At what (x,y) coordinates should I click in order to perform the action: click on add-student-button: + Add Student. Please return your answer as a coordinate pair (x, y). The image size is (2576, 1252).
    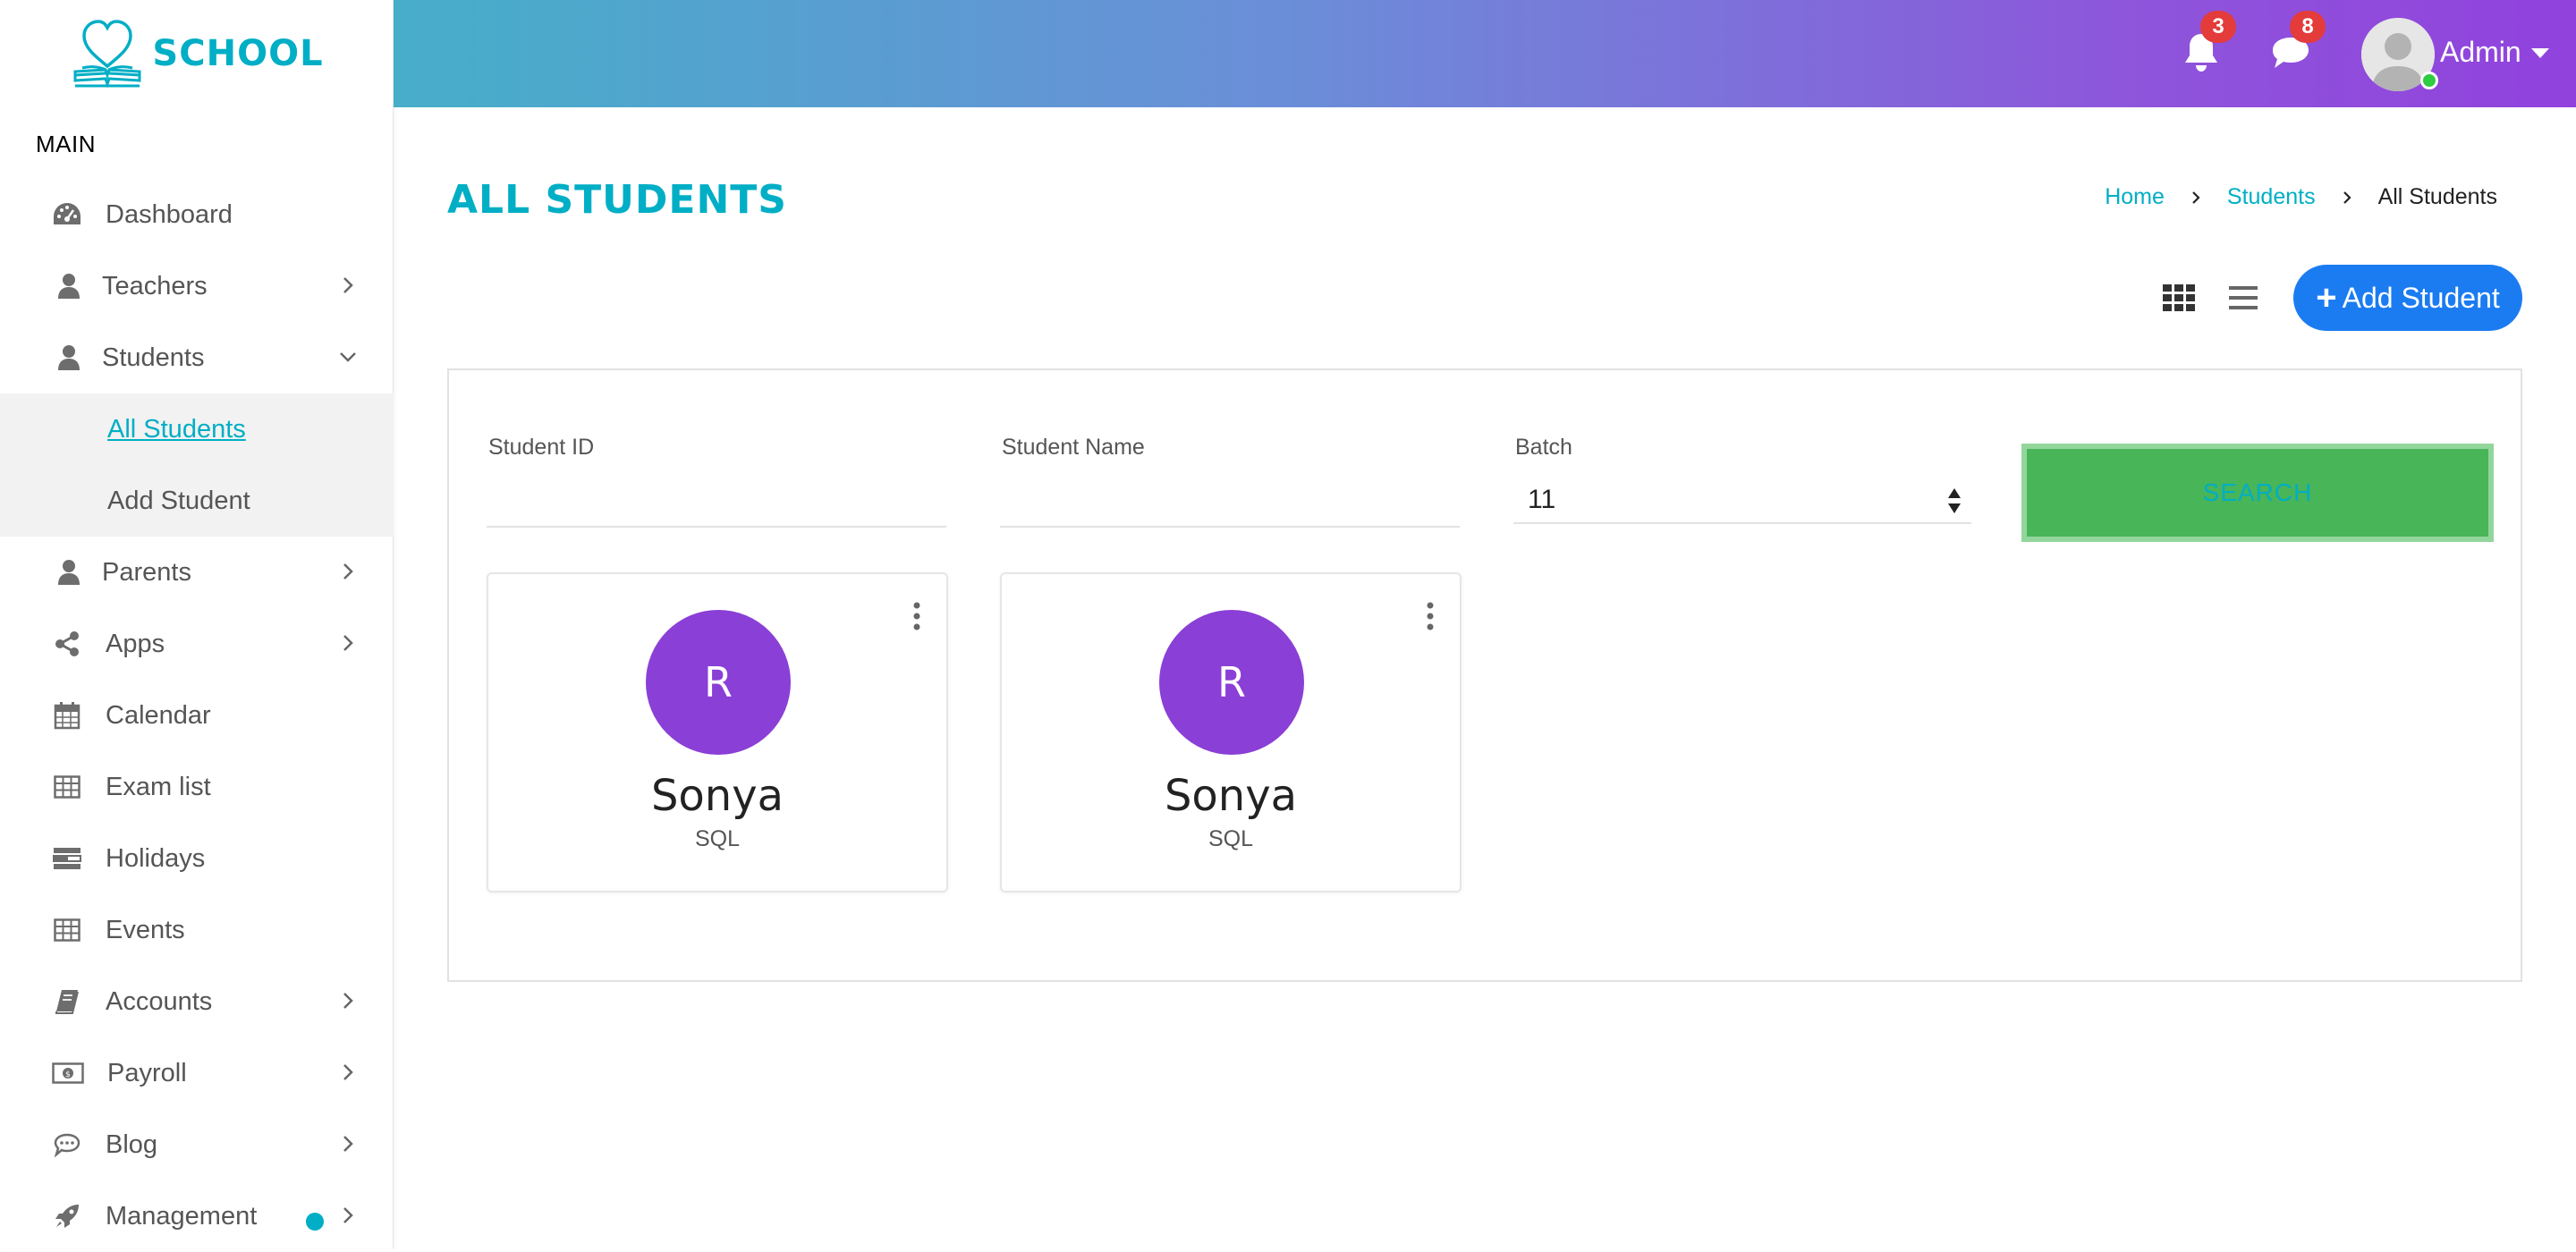
    Looking at the image, I should click on (2407, 298).